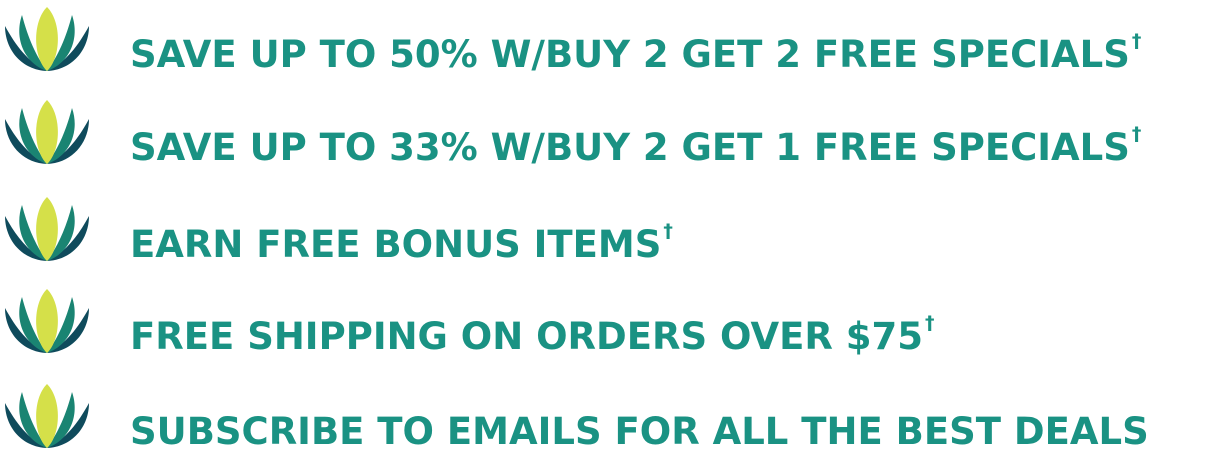 The width and height of the screenshot is (1213, 460). I want to click on benefit-text: EARN FREE BONUS ITEMS †, so click(401, 238).